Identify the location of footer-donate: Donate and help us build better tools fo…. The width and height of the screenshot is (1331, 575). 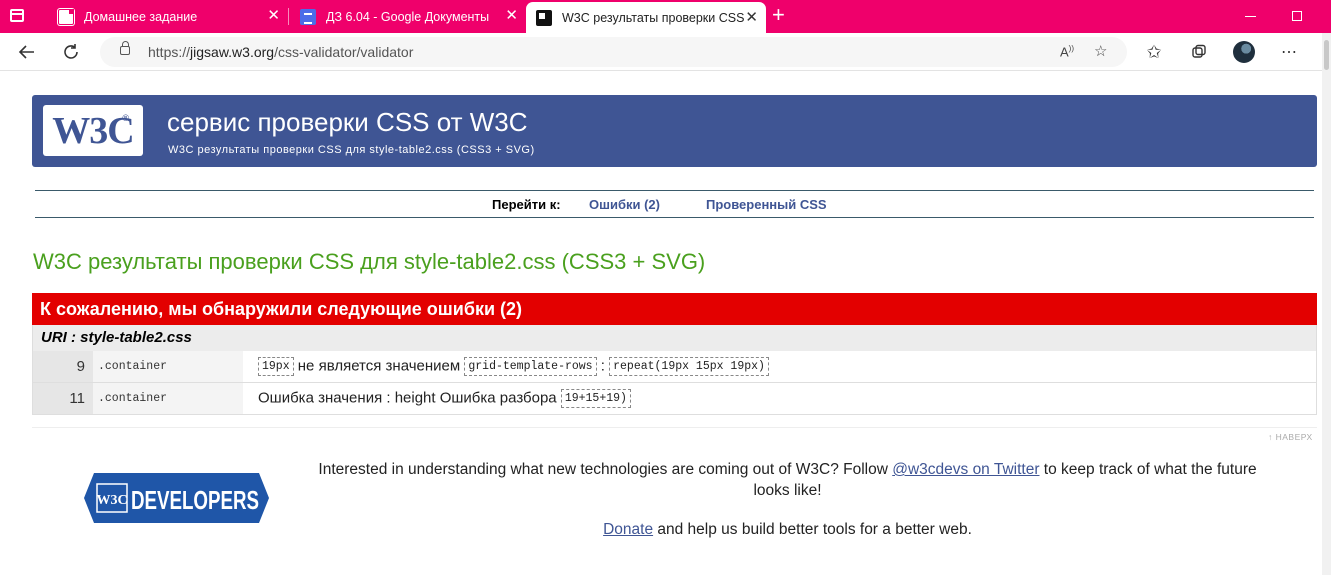
(787, 529).